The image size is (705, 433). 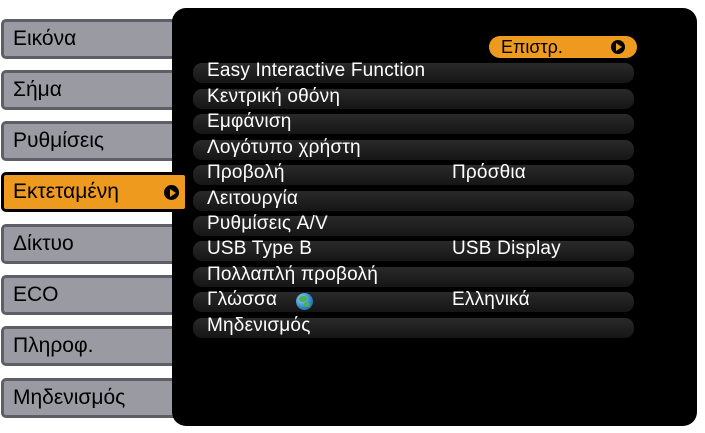 I want to click on tab-info: Πληροφ., so click(x=92, y=346).